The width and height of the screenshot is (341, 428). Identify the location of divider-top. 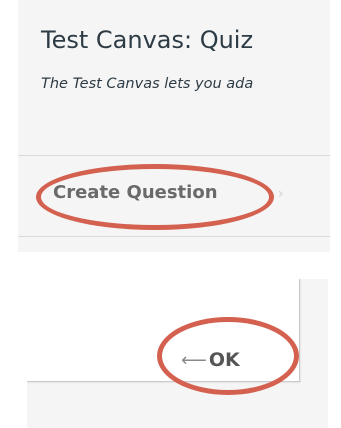
(174, 155).